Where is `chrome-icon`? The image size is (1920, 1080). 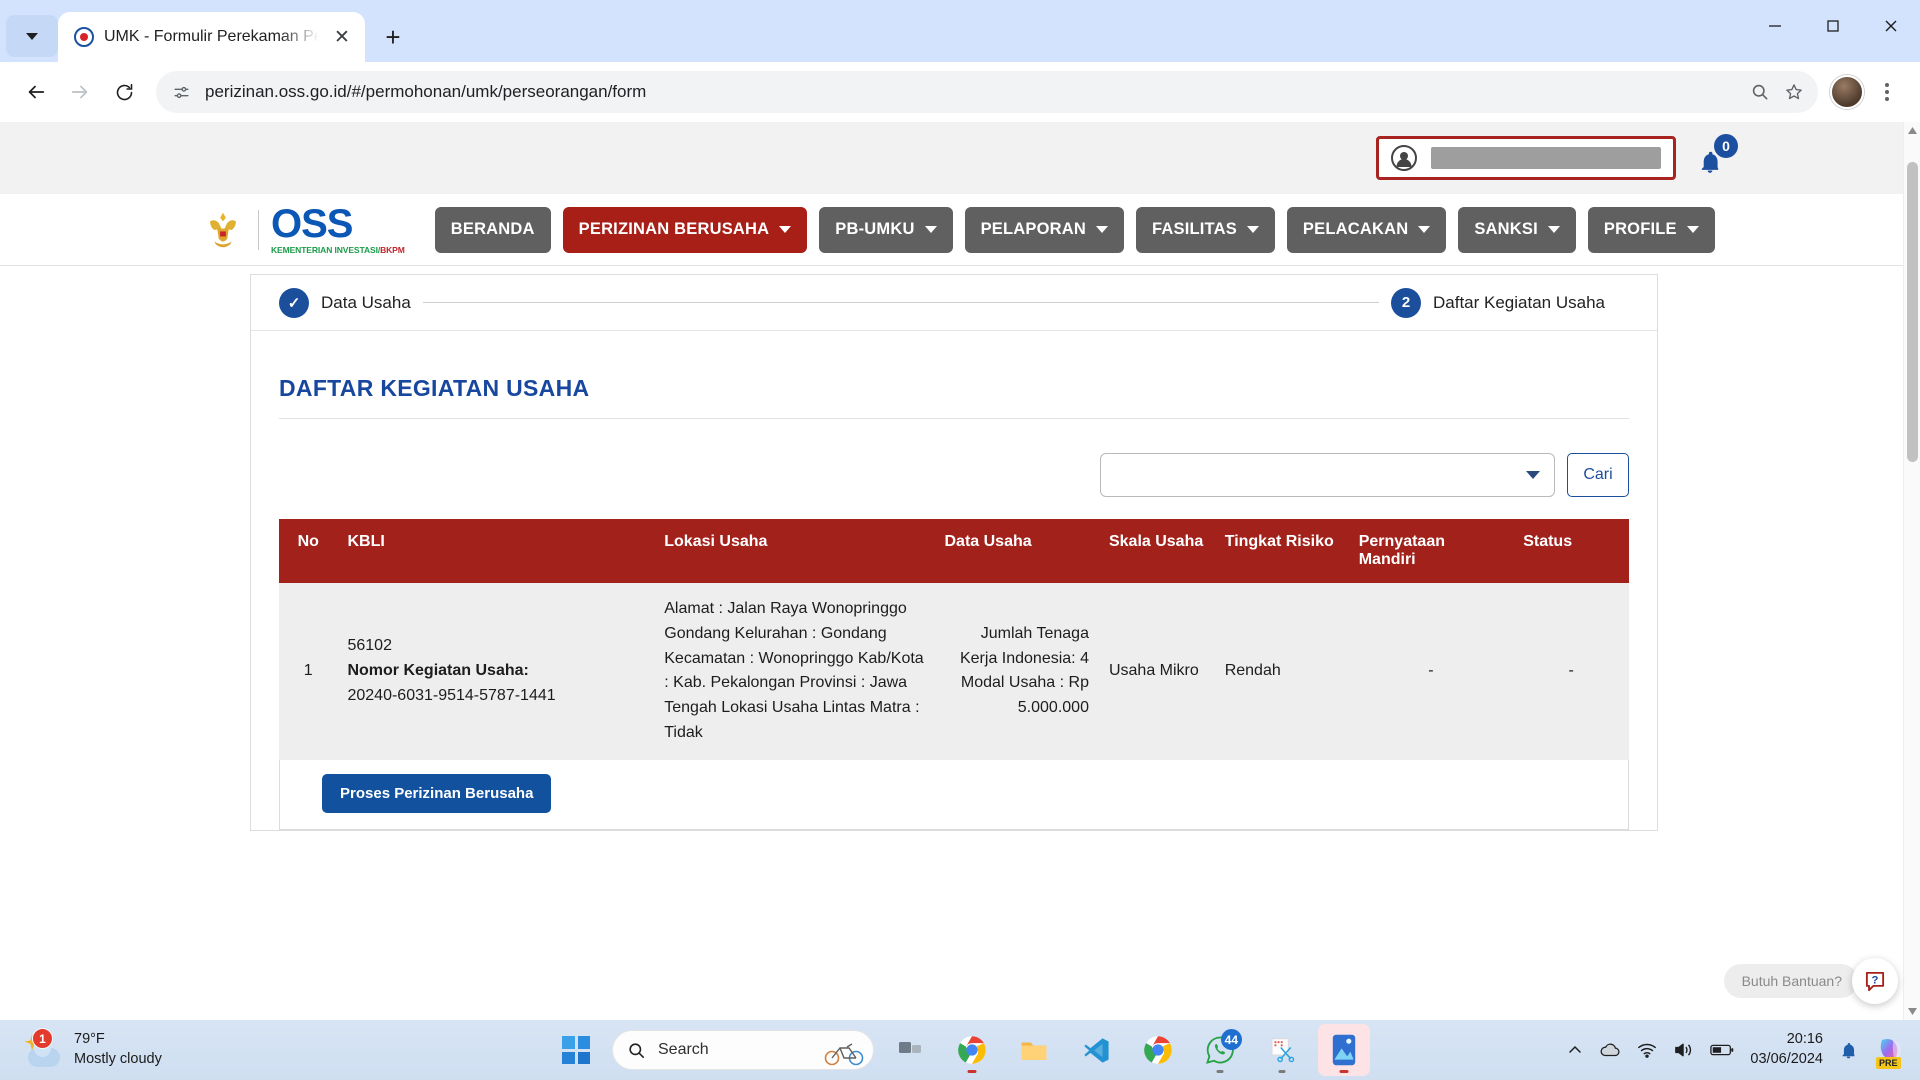
chrome-icon is located at coordinates (972, 1050).